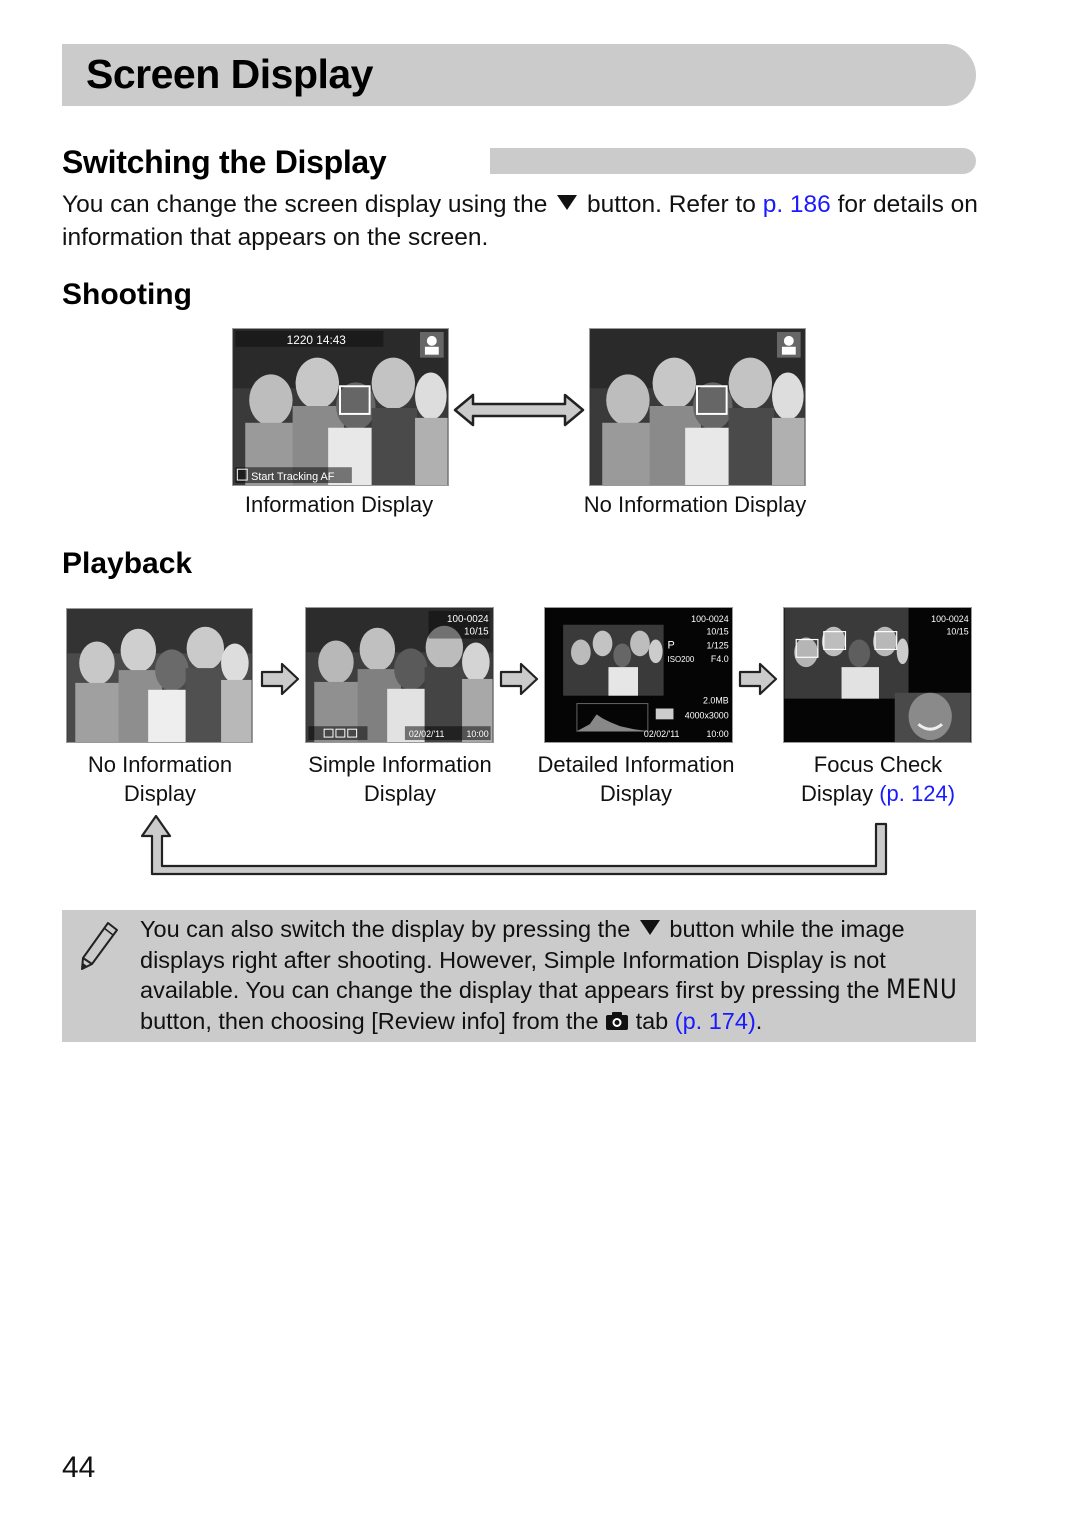 Image resolution: width=1080 pixels, height=1521 pixels. I want to click on caption-line2: Display (p. 124), so click(878, 793).